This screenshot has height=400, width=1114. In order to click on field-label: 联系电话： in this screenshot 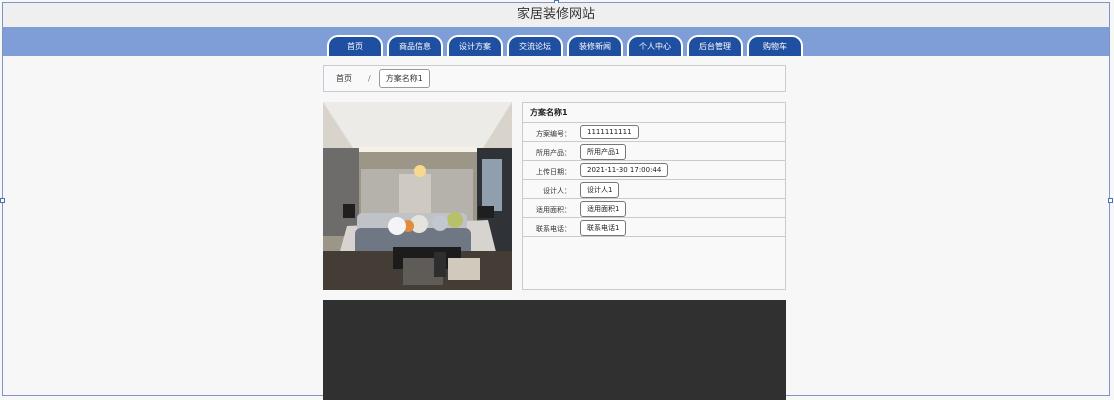, I will do `click(553, 229)`.